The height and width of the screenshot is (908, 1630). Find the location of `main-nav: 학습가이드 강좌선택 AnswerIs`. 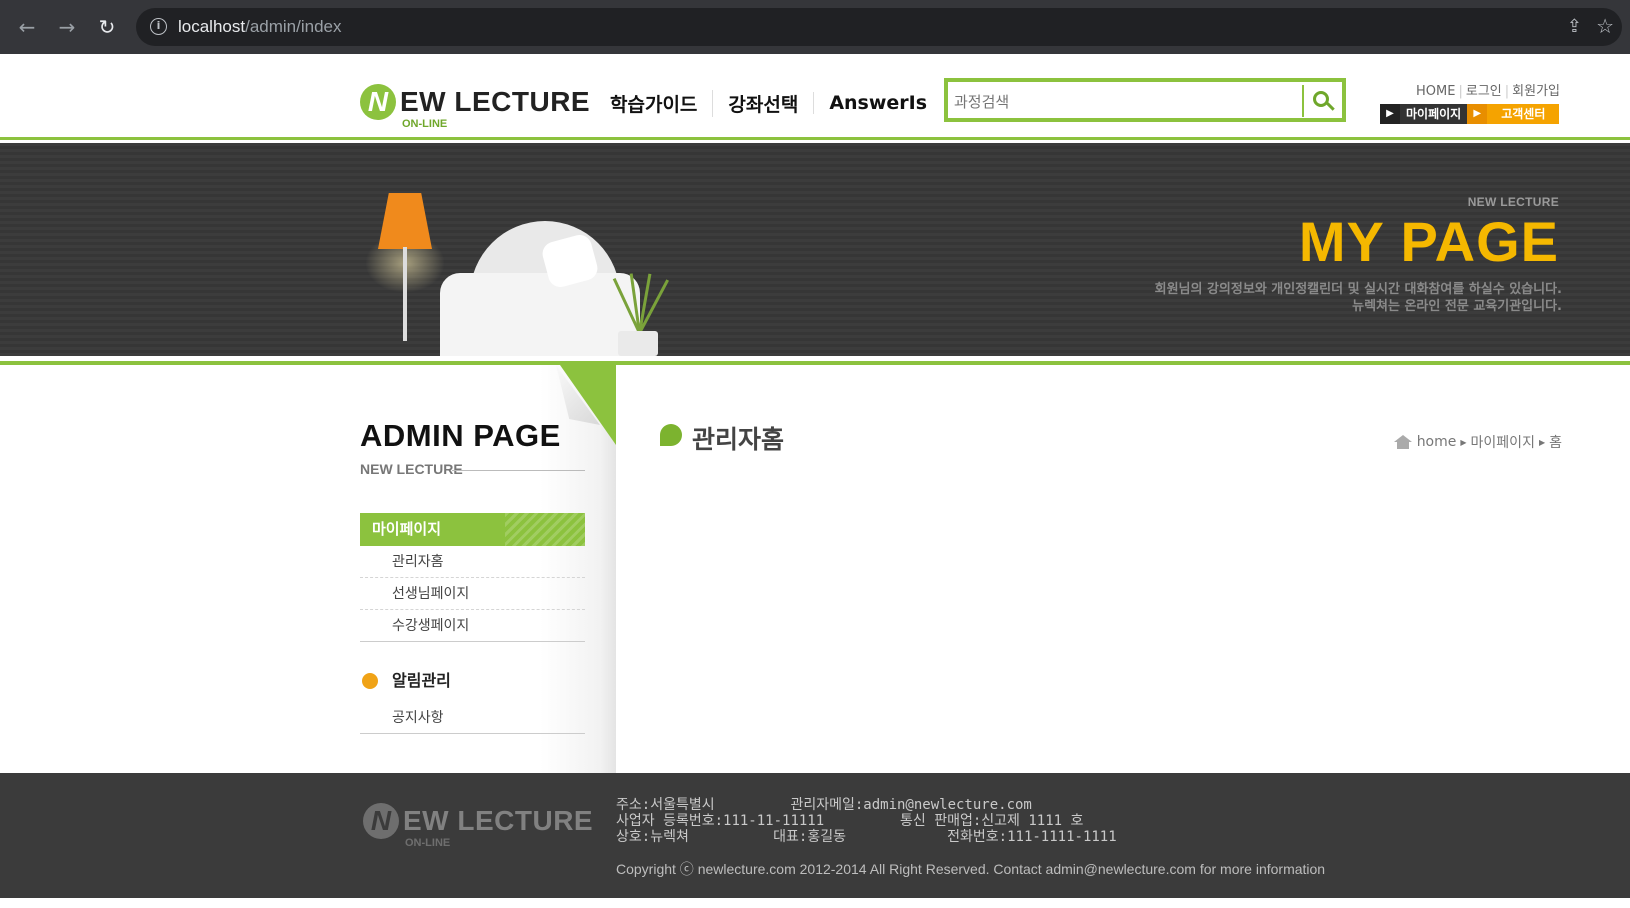

main-nav: 학습가이드 강좌선택 AnswerIs is located at coordinates (773, 103).